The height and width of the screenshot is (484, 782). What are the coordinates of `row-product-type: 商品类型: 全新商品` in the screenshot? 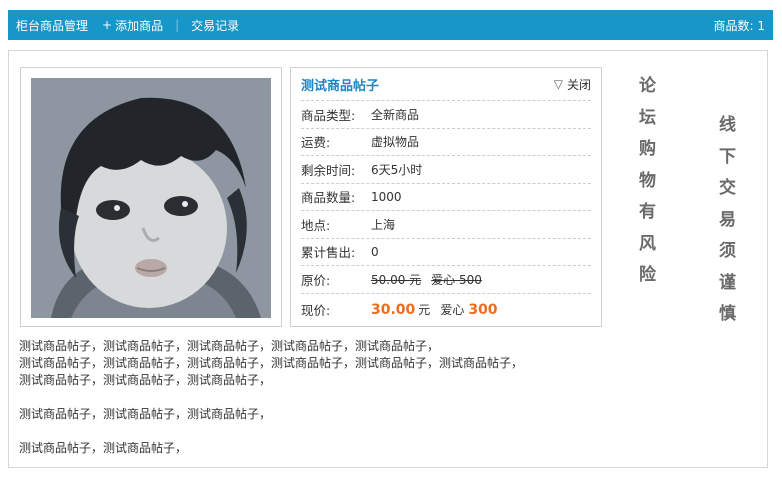 It's located at (446, 115).